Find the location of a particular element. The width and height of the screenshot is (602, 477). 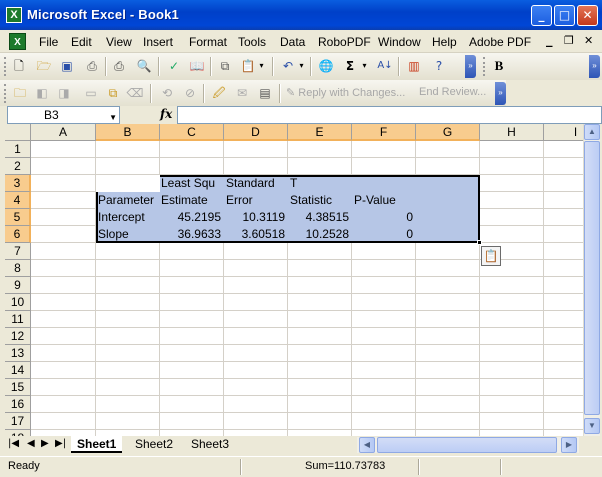

menu-edit: Edit is located at coordinates (81, 42).